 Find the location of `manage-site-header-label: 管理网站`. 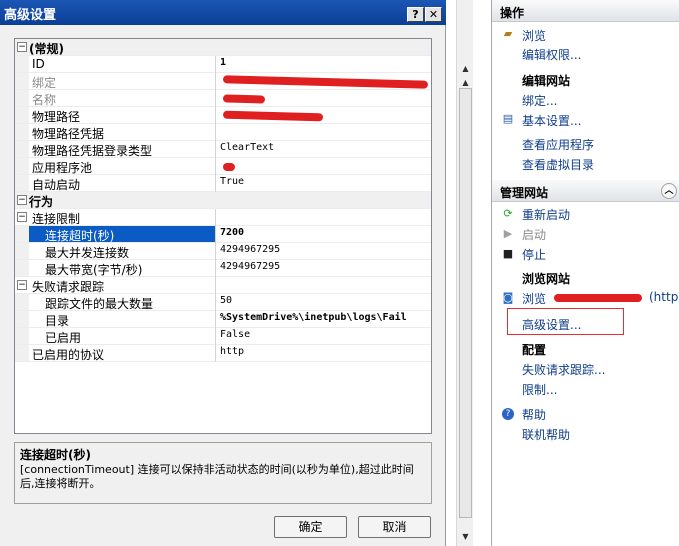

manage-site-header-label: 管理网站 is located at coordinates (524, 193).